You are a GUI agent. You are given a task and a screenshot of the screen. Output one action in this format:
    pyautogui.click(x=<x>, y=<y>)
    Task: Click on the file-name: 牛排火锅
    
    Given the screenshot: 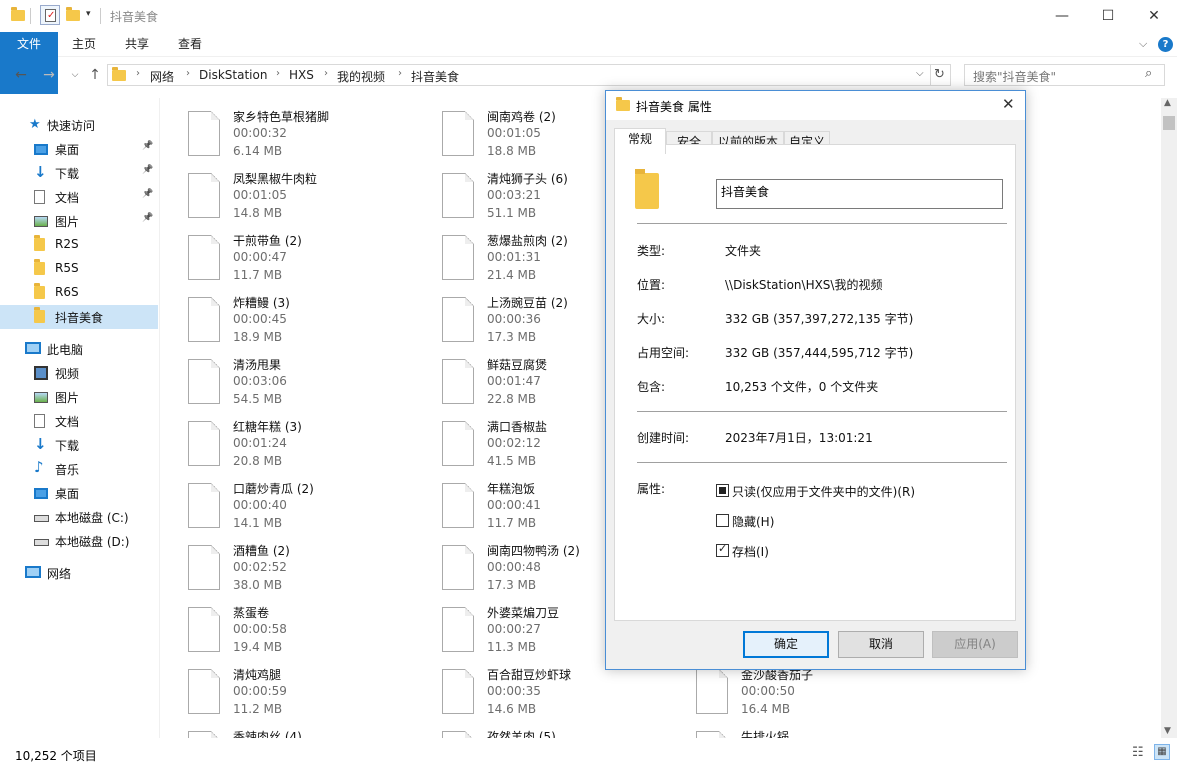 What is the action you would take?
    pyautogui.click(x=765, y=734)
    